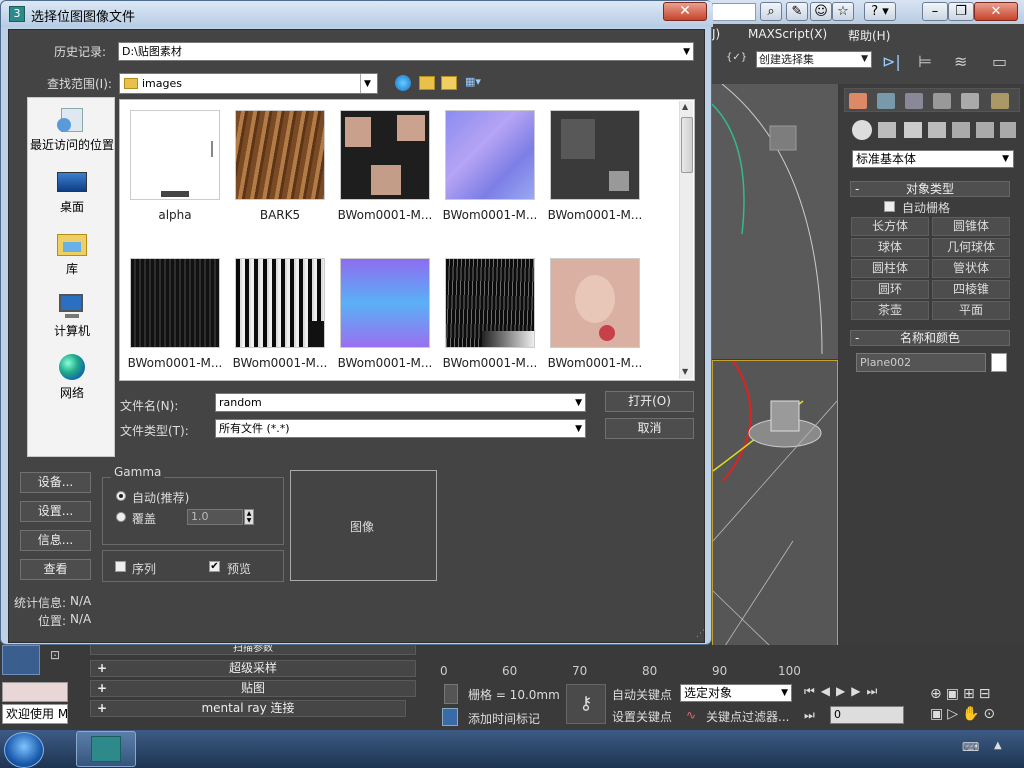 The image size is (1024, 768). What do you see at coordinates (586, 704) in the screenshot?
I see `key-icon: ⚷` at bounding box center [586, 704].